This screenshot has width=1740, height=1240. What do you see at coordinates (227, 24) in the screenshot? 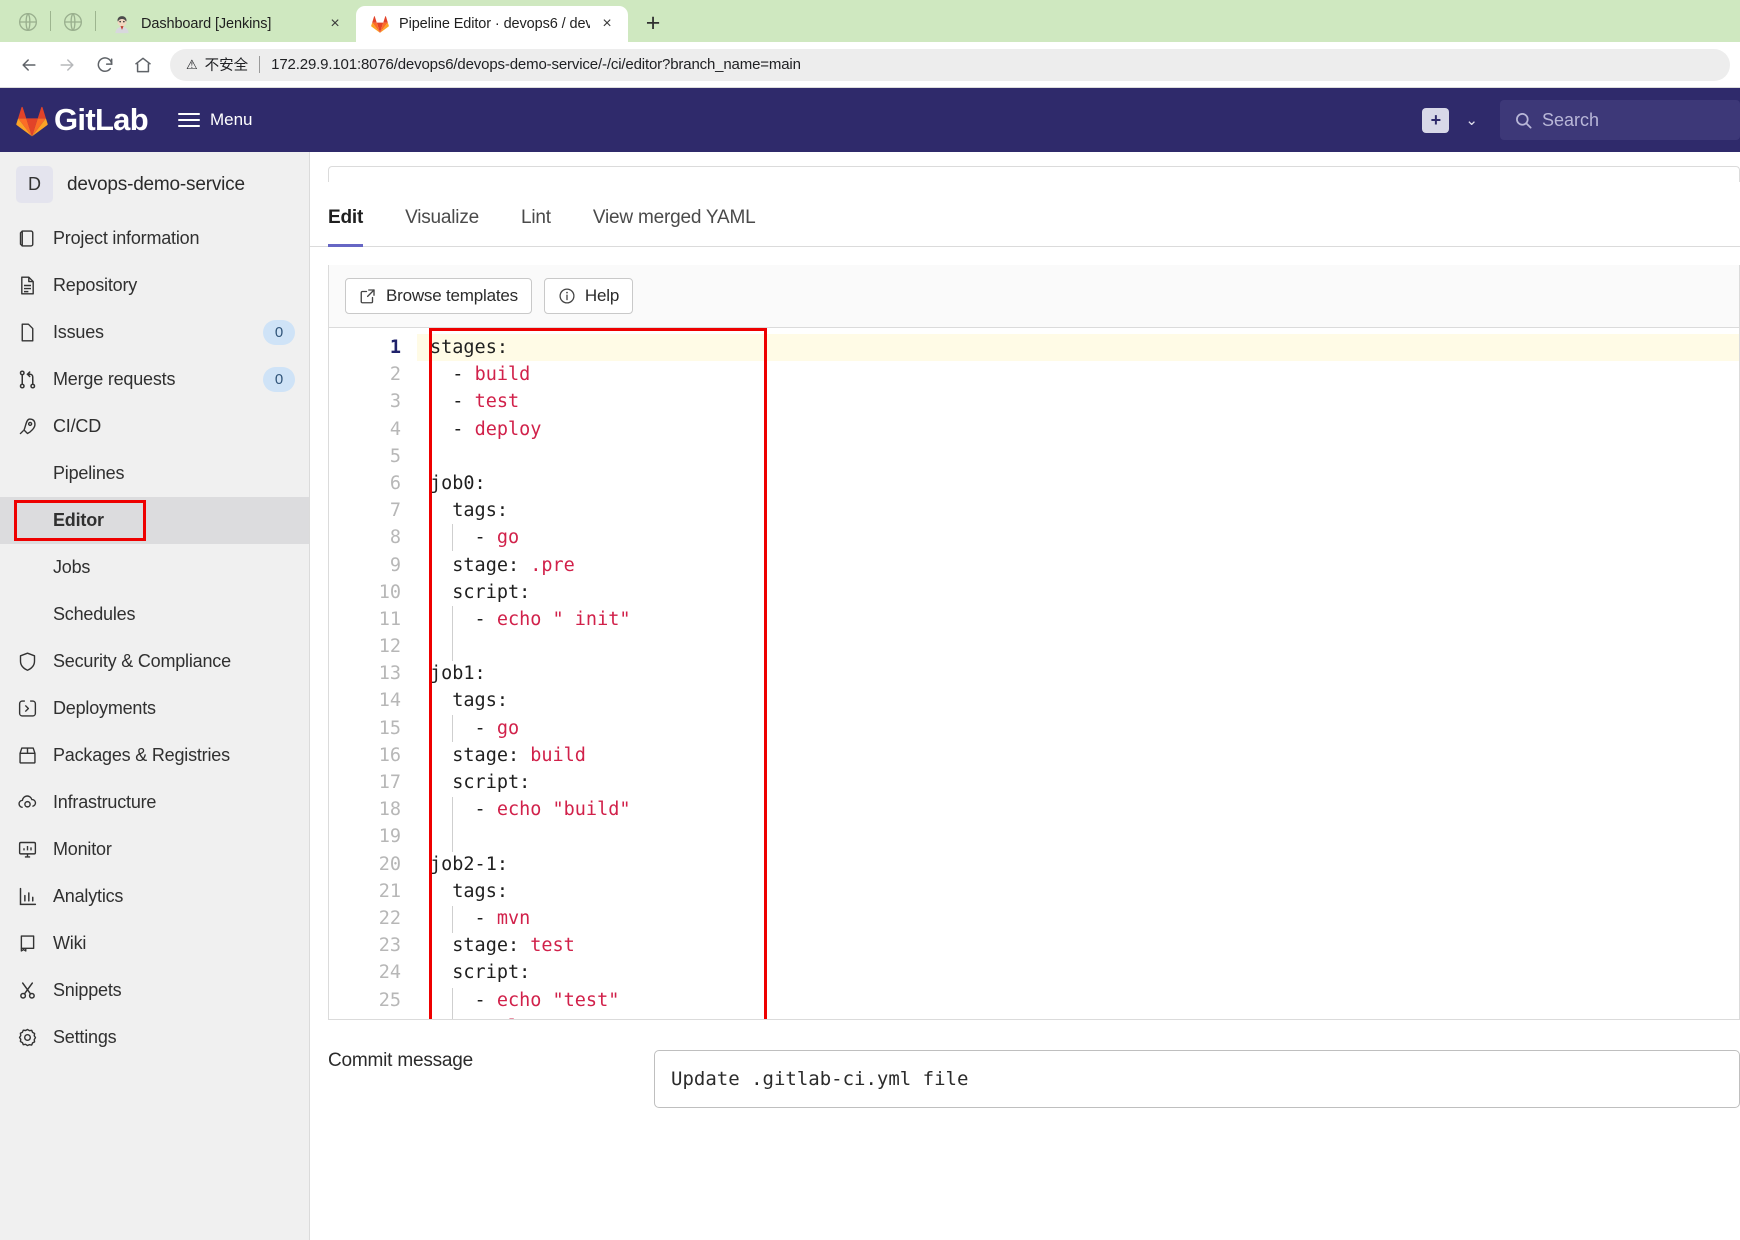
I see `browser-tab-jenkins: Dashboard [Jenkins] ×` at bounding box center [227, 24].